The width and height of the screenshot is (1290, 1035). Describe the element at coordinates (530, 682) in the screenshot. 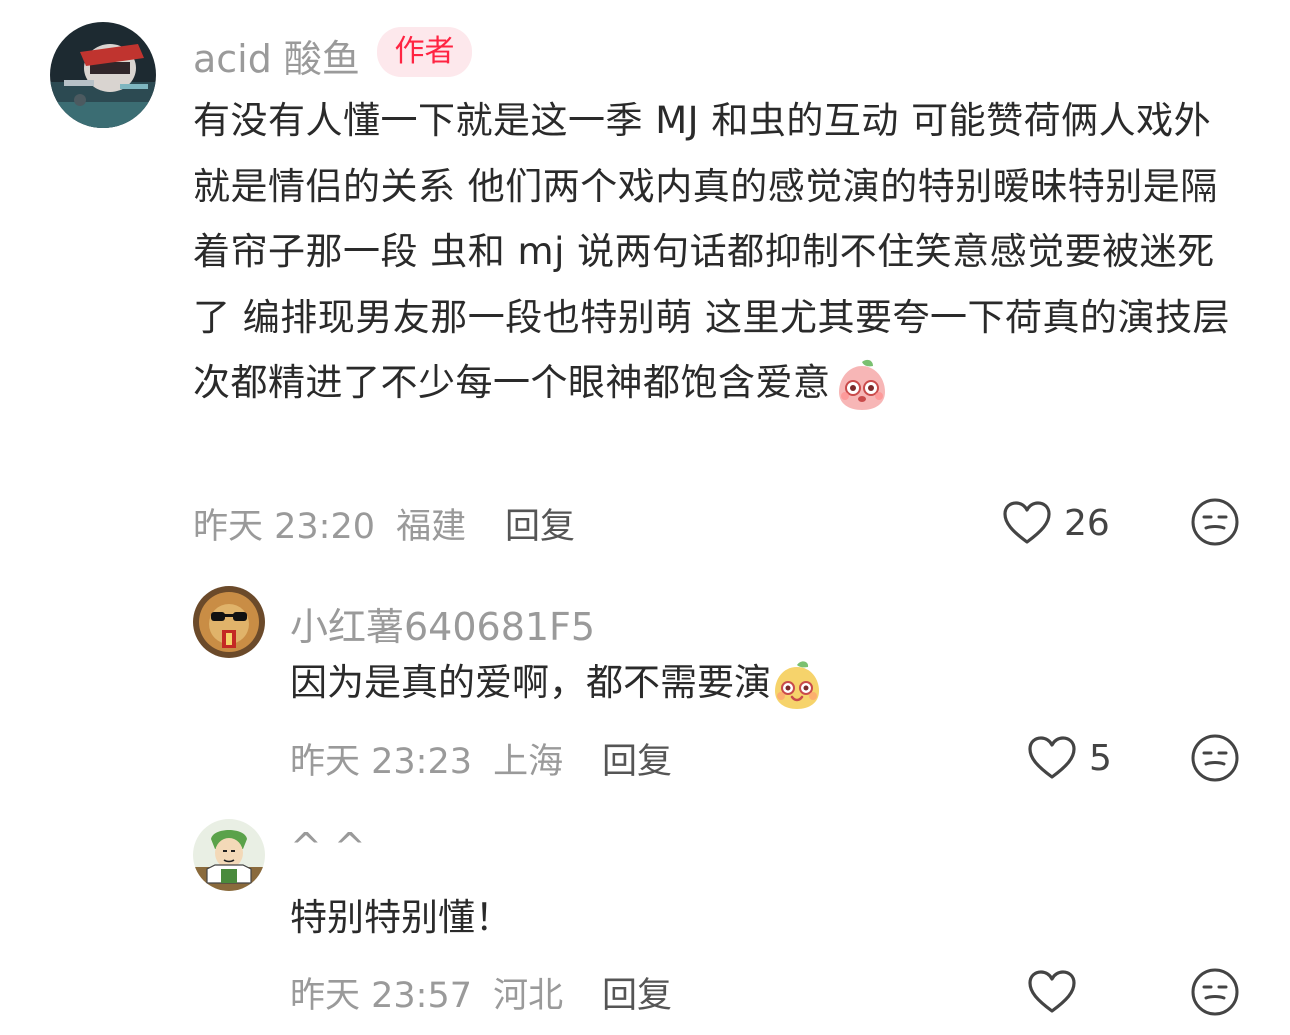

I see `reply-text-content: 因为是真的爱啊，都不需要演` at that location.